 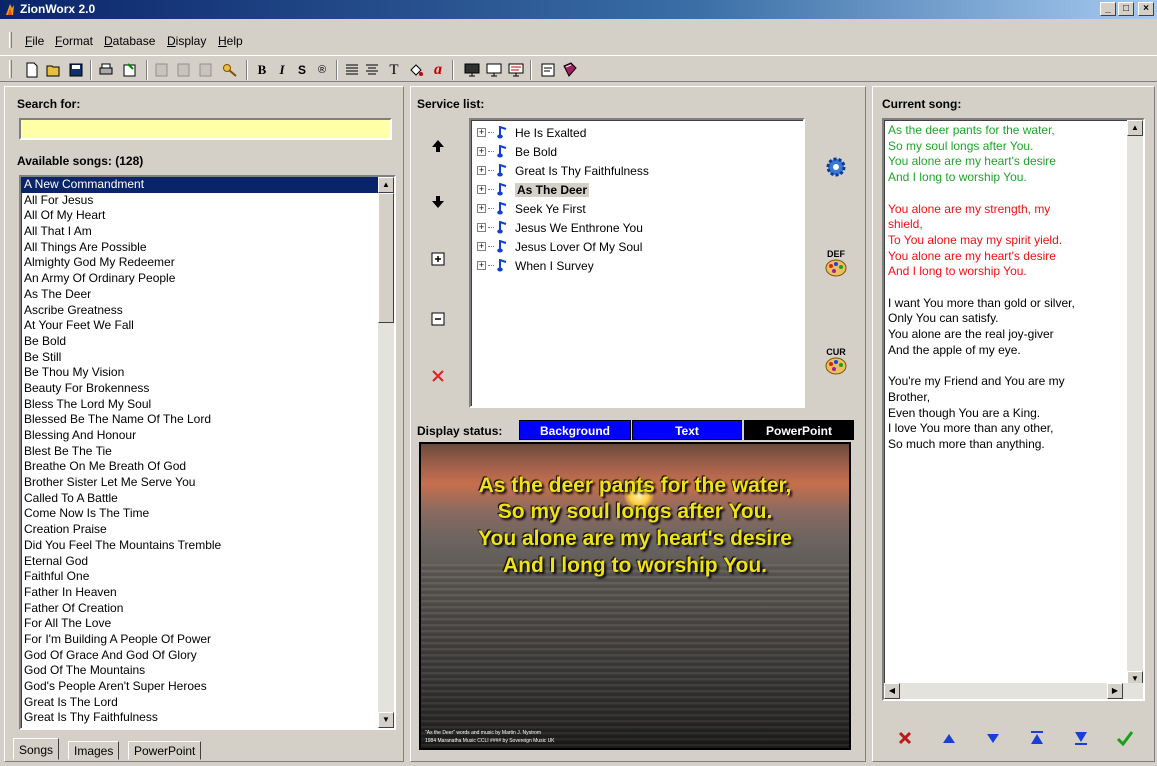 What do you see at coordinates (162, 70) in the screenshot?
I see `cut-icon` at bounding box center [162, 70].